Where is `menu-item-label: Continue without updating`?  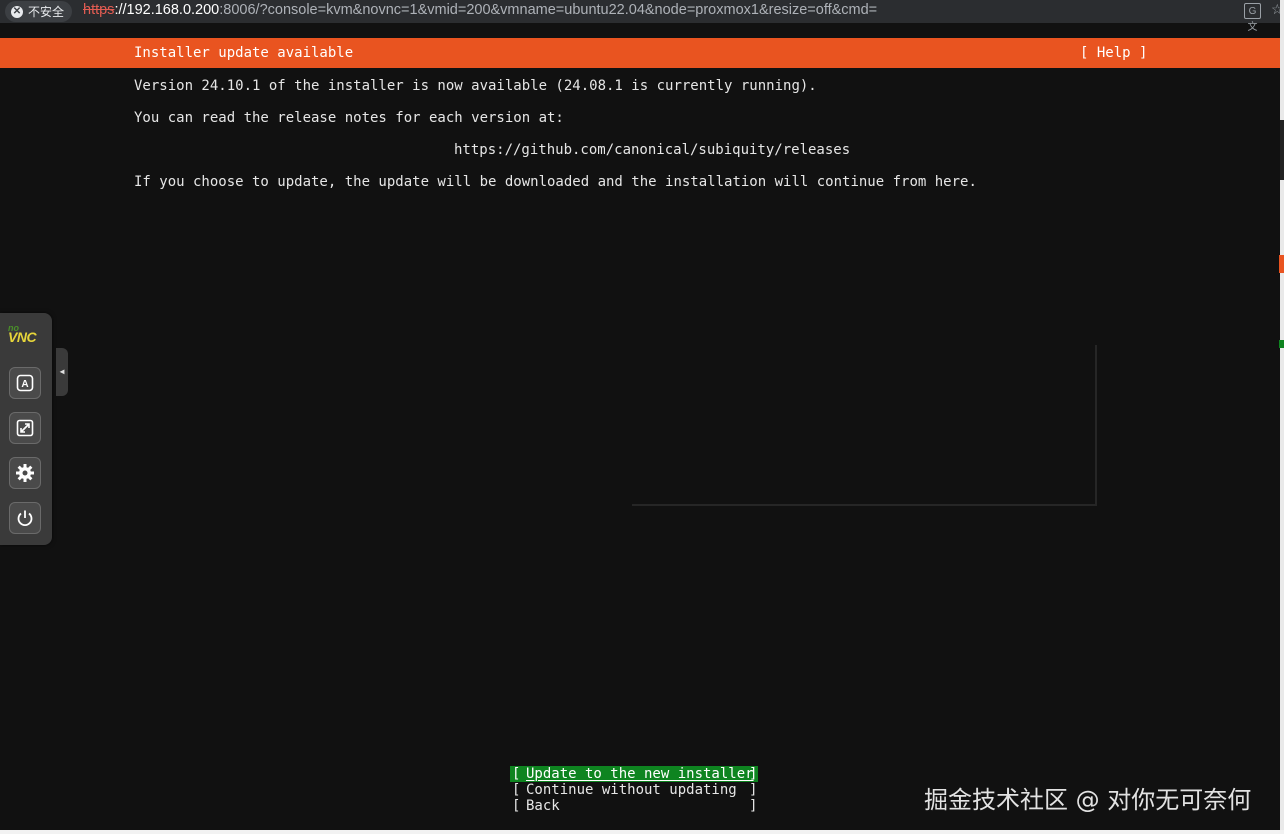 menu-item-label: Continue without updating is located at coordinates (631, 790).